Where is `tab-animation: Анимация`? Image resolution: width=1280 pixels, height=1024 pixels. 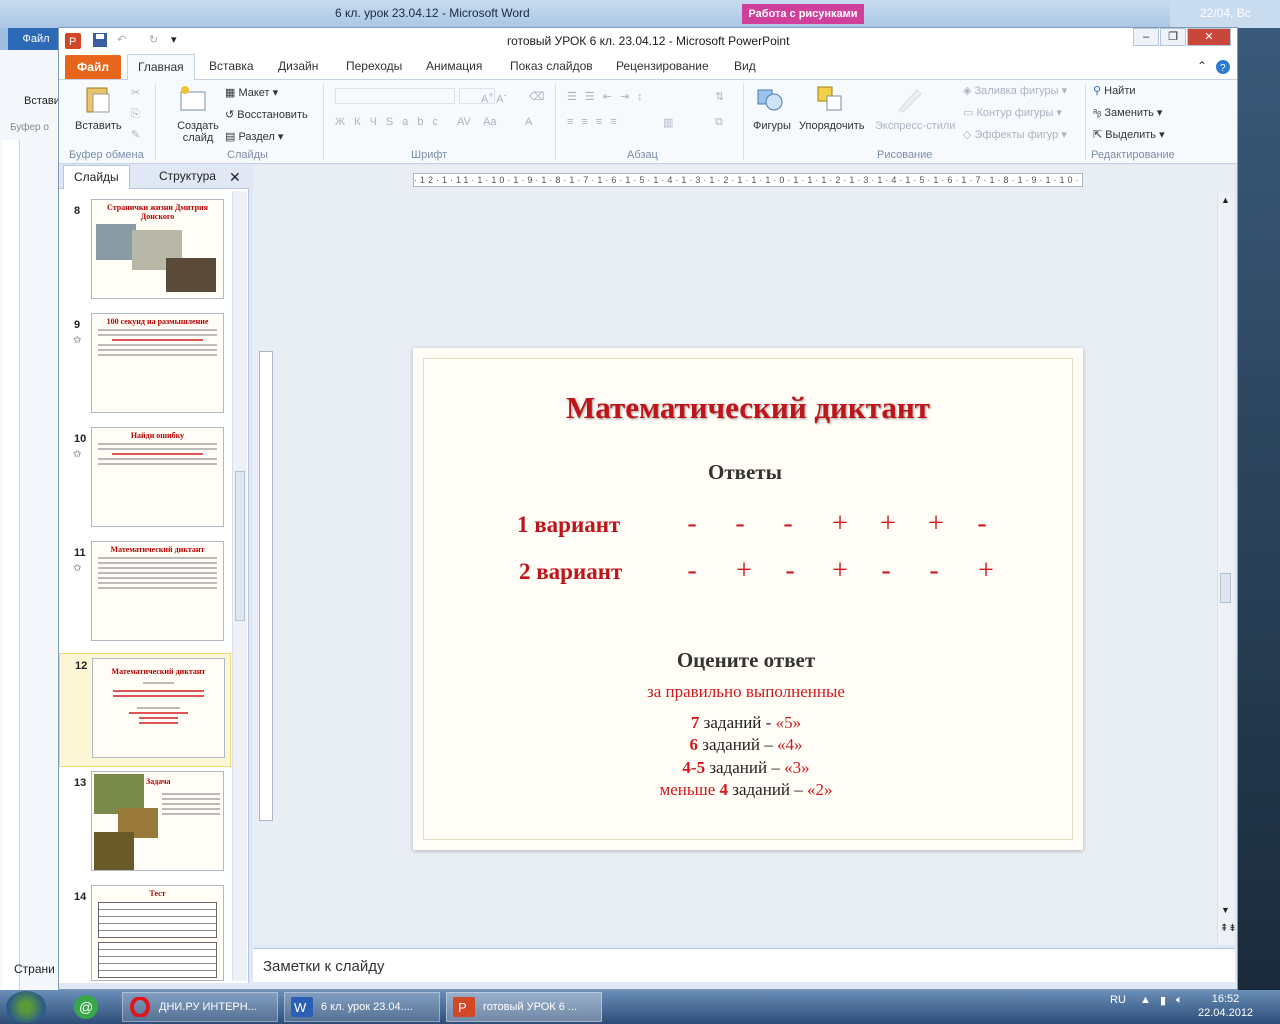 tab-animation: Анимация is located at coordinates (454, 66).